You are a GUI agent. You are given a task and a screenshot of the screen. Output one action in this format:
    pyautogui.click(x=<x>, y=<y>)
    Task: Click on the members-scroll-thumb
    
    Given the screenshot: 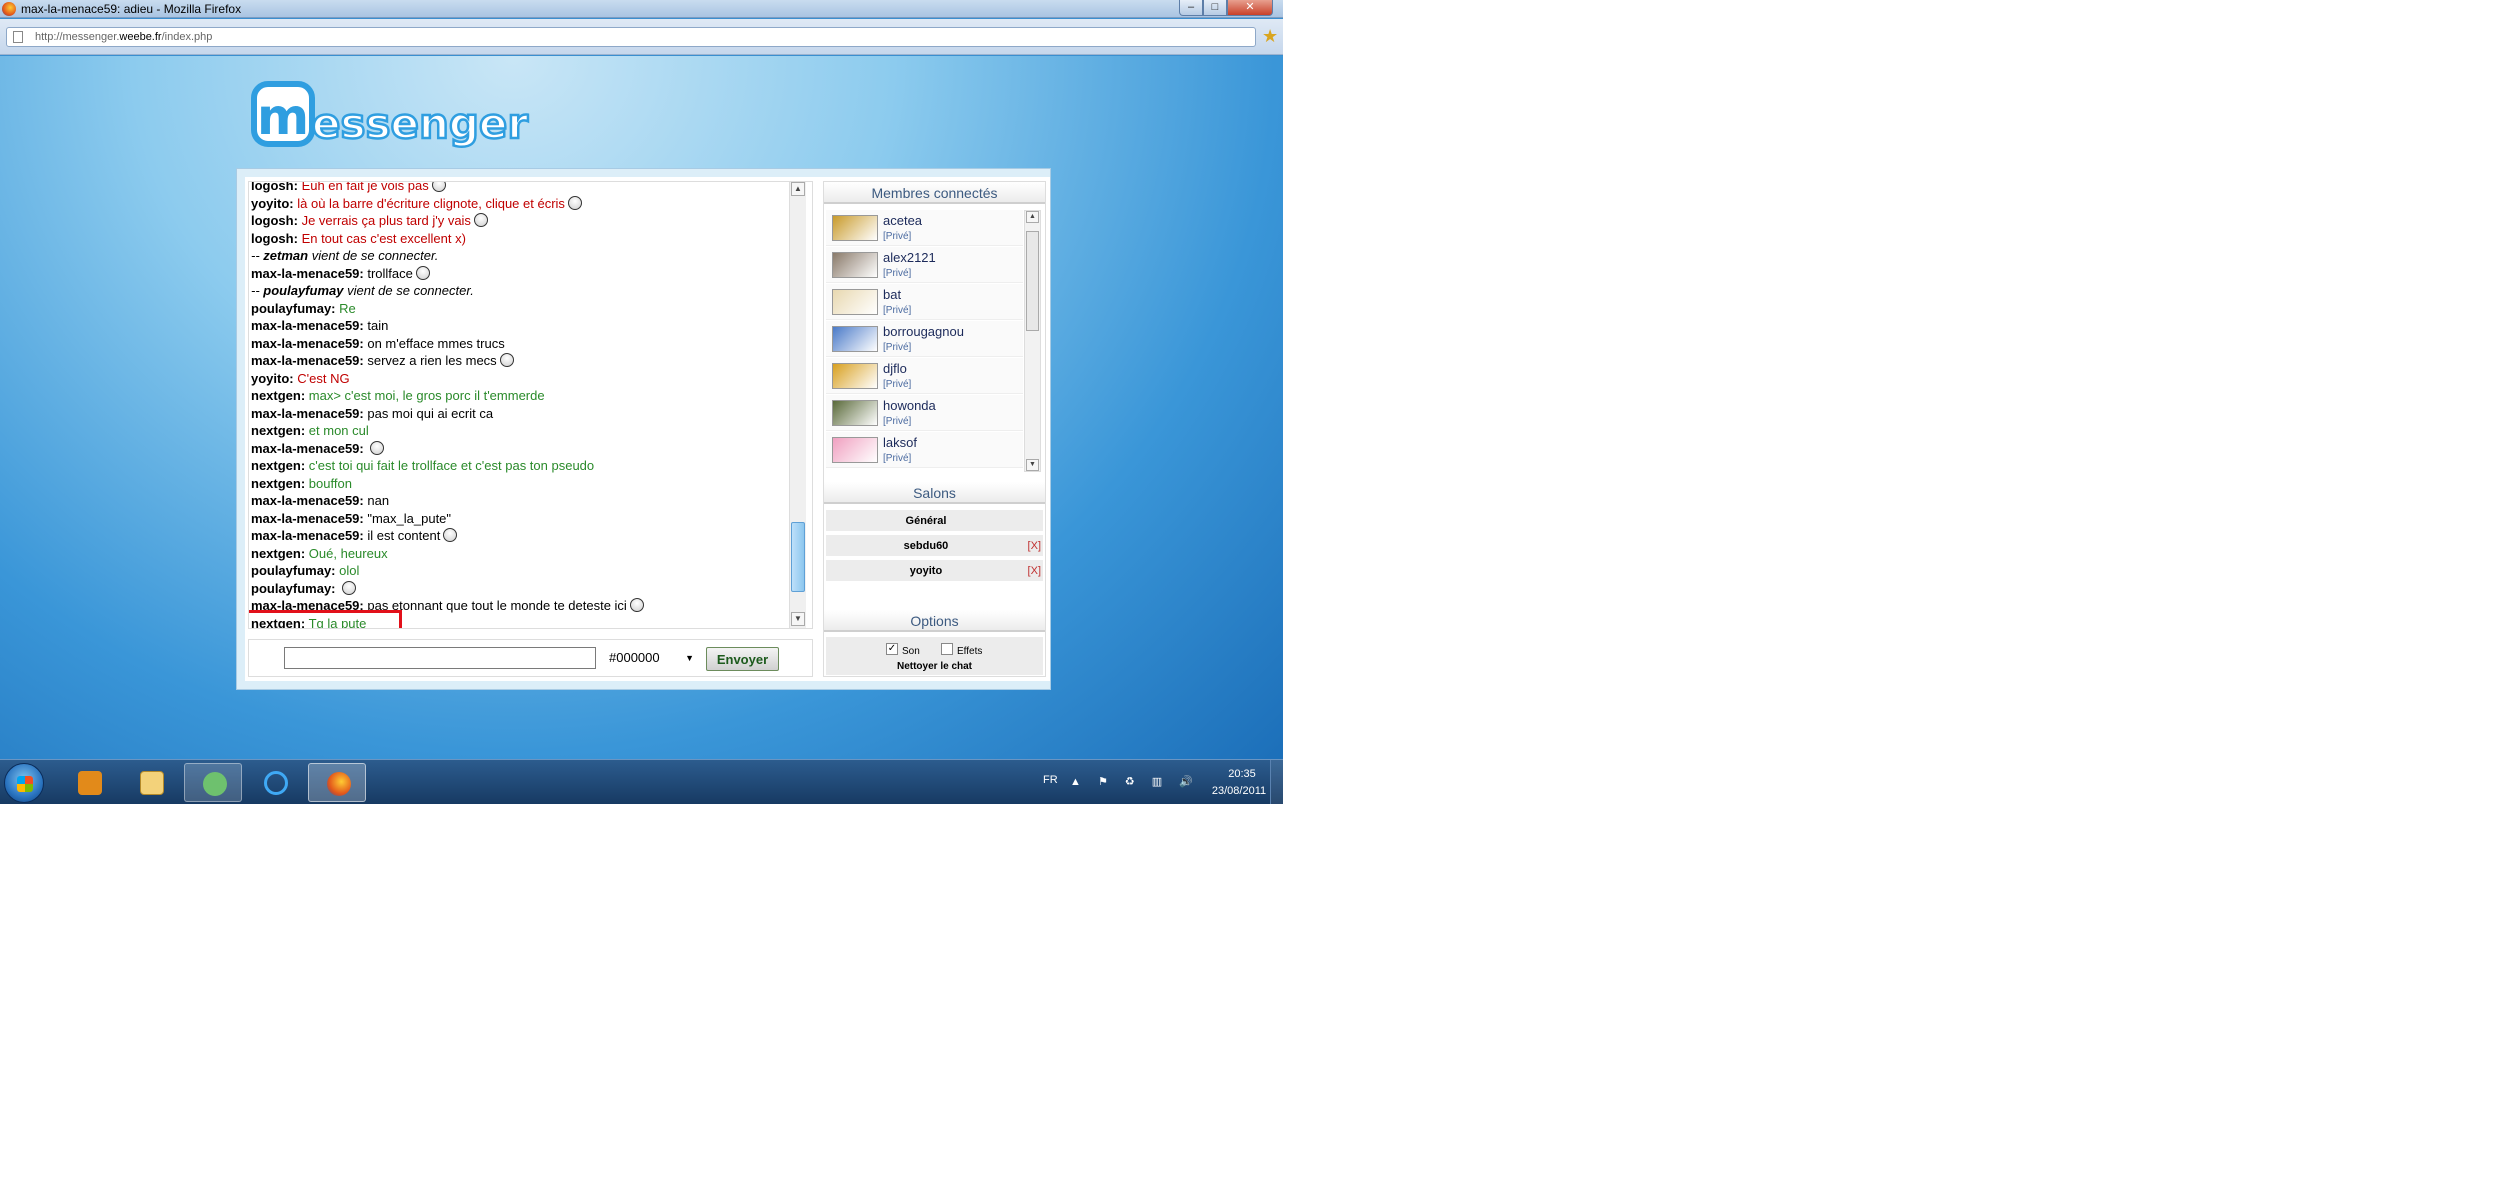 What is the action you would take?
    pyautogui.click(x=1032, y=281)
    